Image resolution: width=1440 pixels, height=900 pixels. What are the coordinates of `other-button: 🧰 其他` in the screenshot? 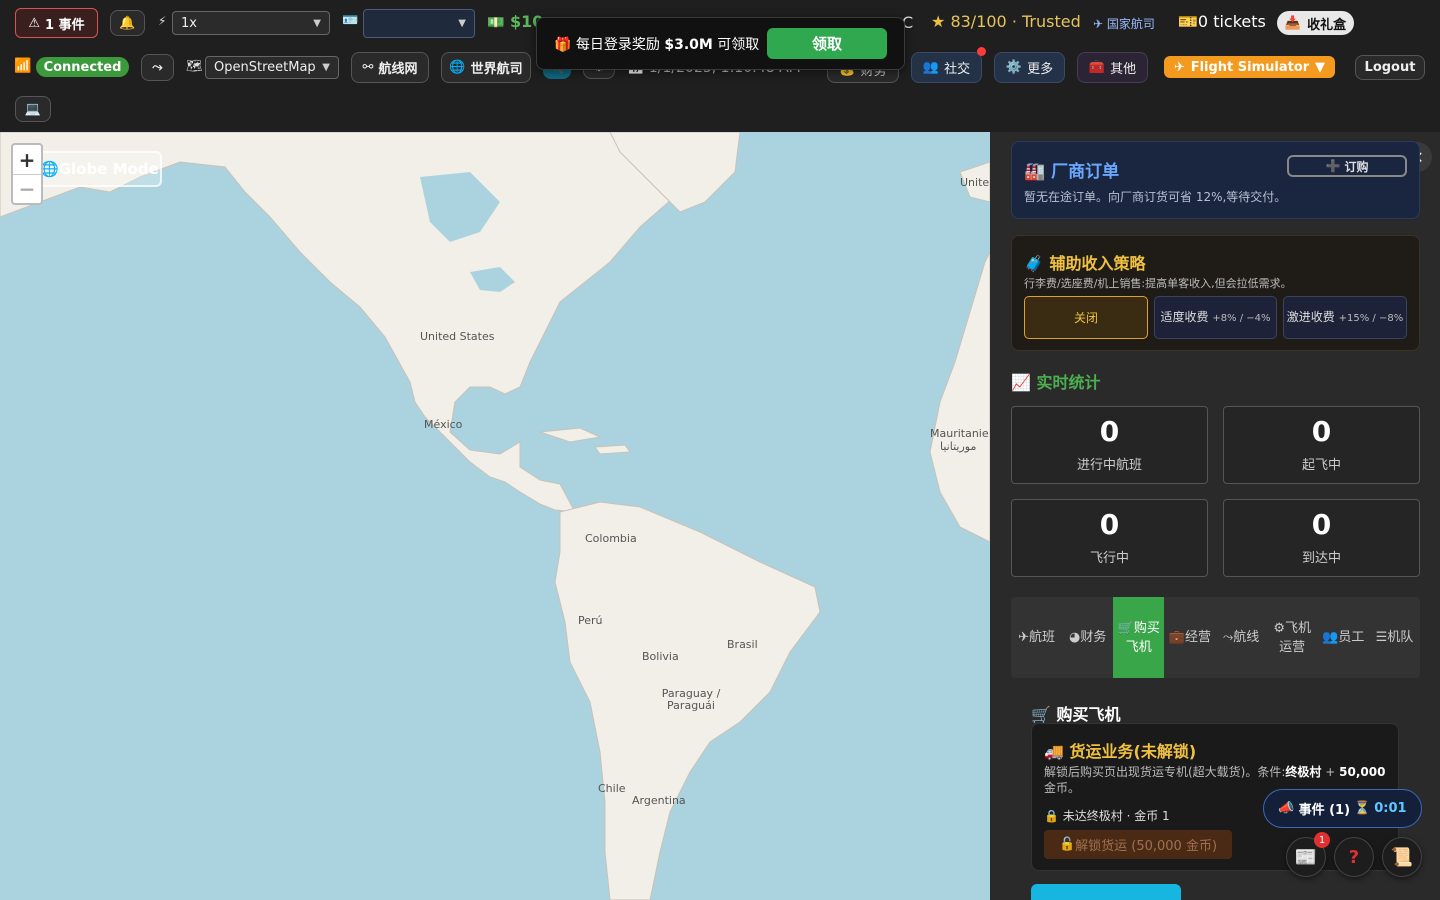 It's located at (1112, 67).